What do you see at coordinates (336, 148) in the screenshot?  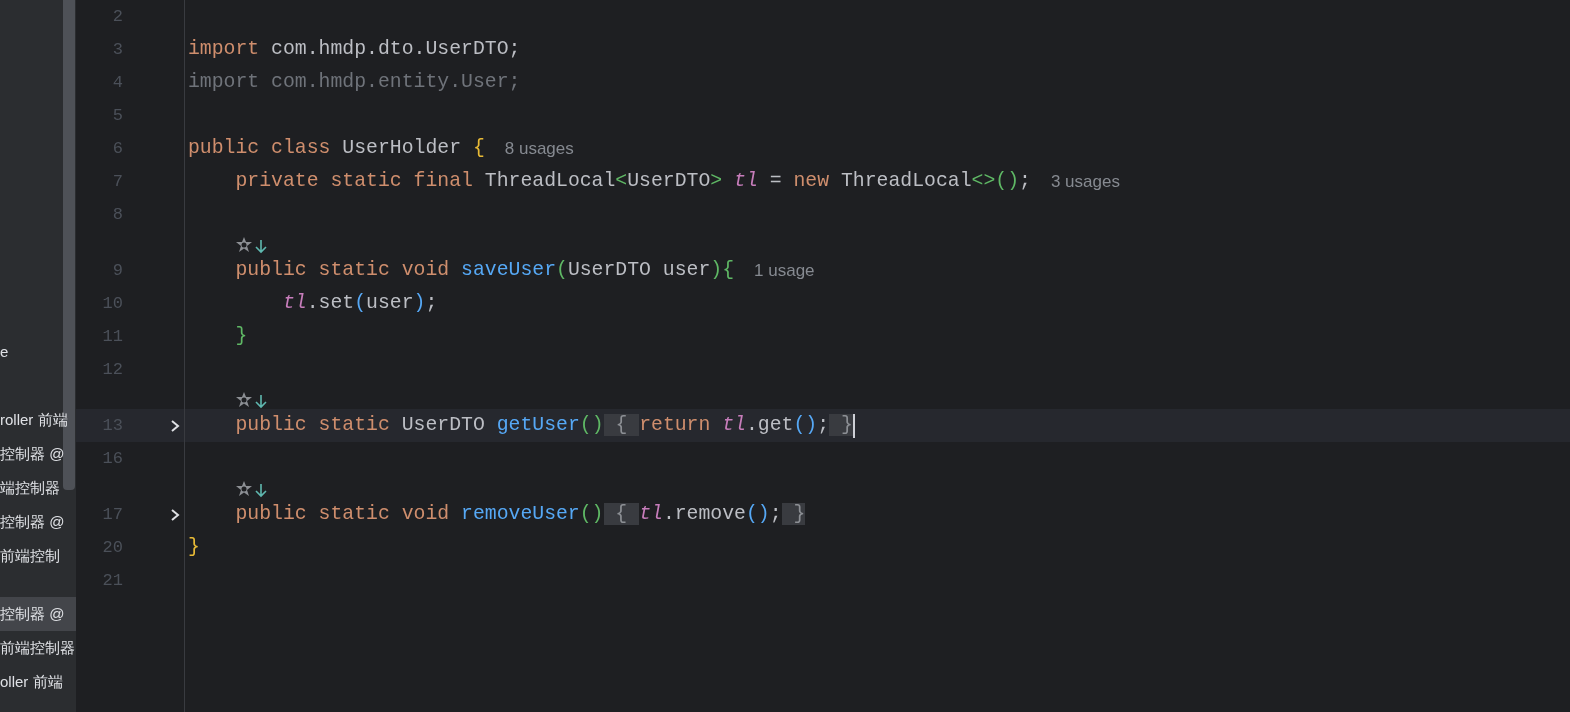 I see `code-line: public class UserHolder {` at bounding box center [336, 148].